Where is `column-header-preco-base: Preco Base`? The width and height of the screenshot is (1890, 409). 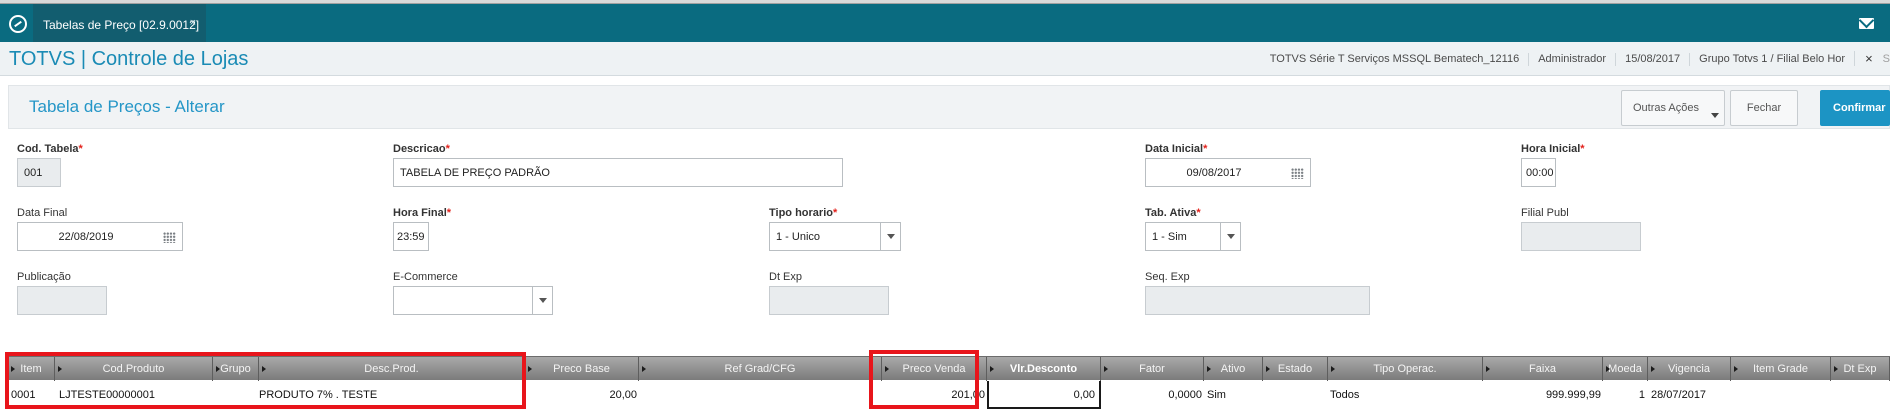 column-header-preco-base: Preco Base is located at coordinates (582, 369).